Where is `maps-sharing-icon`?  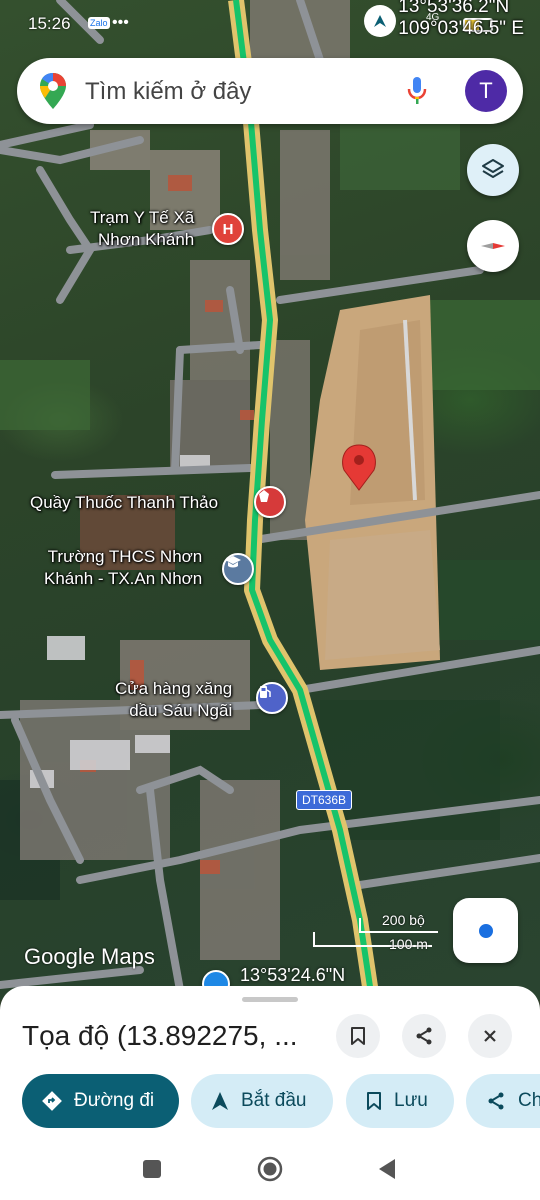
maps-sharing-icon is located at coordinates (380, 21).